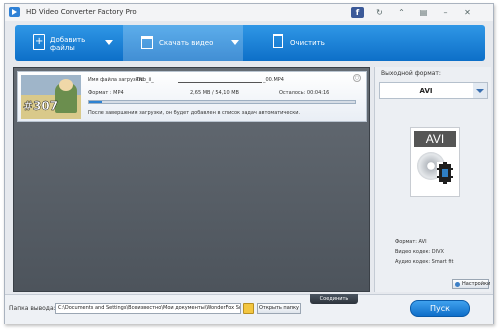  What do you see at coordinates (411, 73) in the screenshot?
I see `output-format-title: Выходной формат:` at bounding box center [411, 73].